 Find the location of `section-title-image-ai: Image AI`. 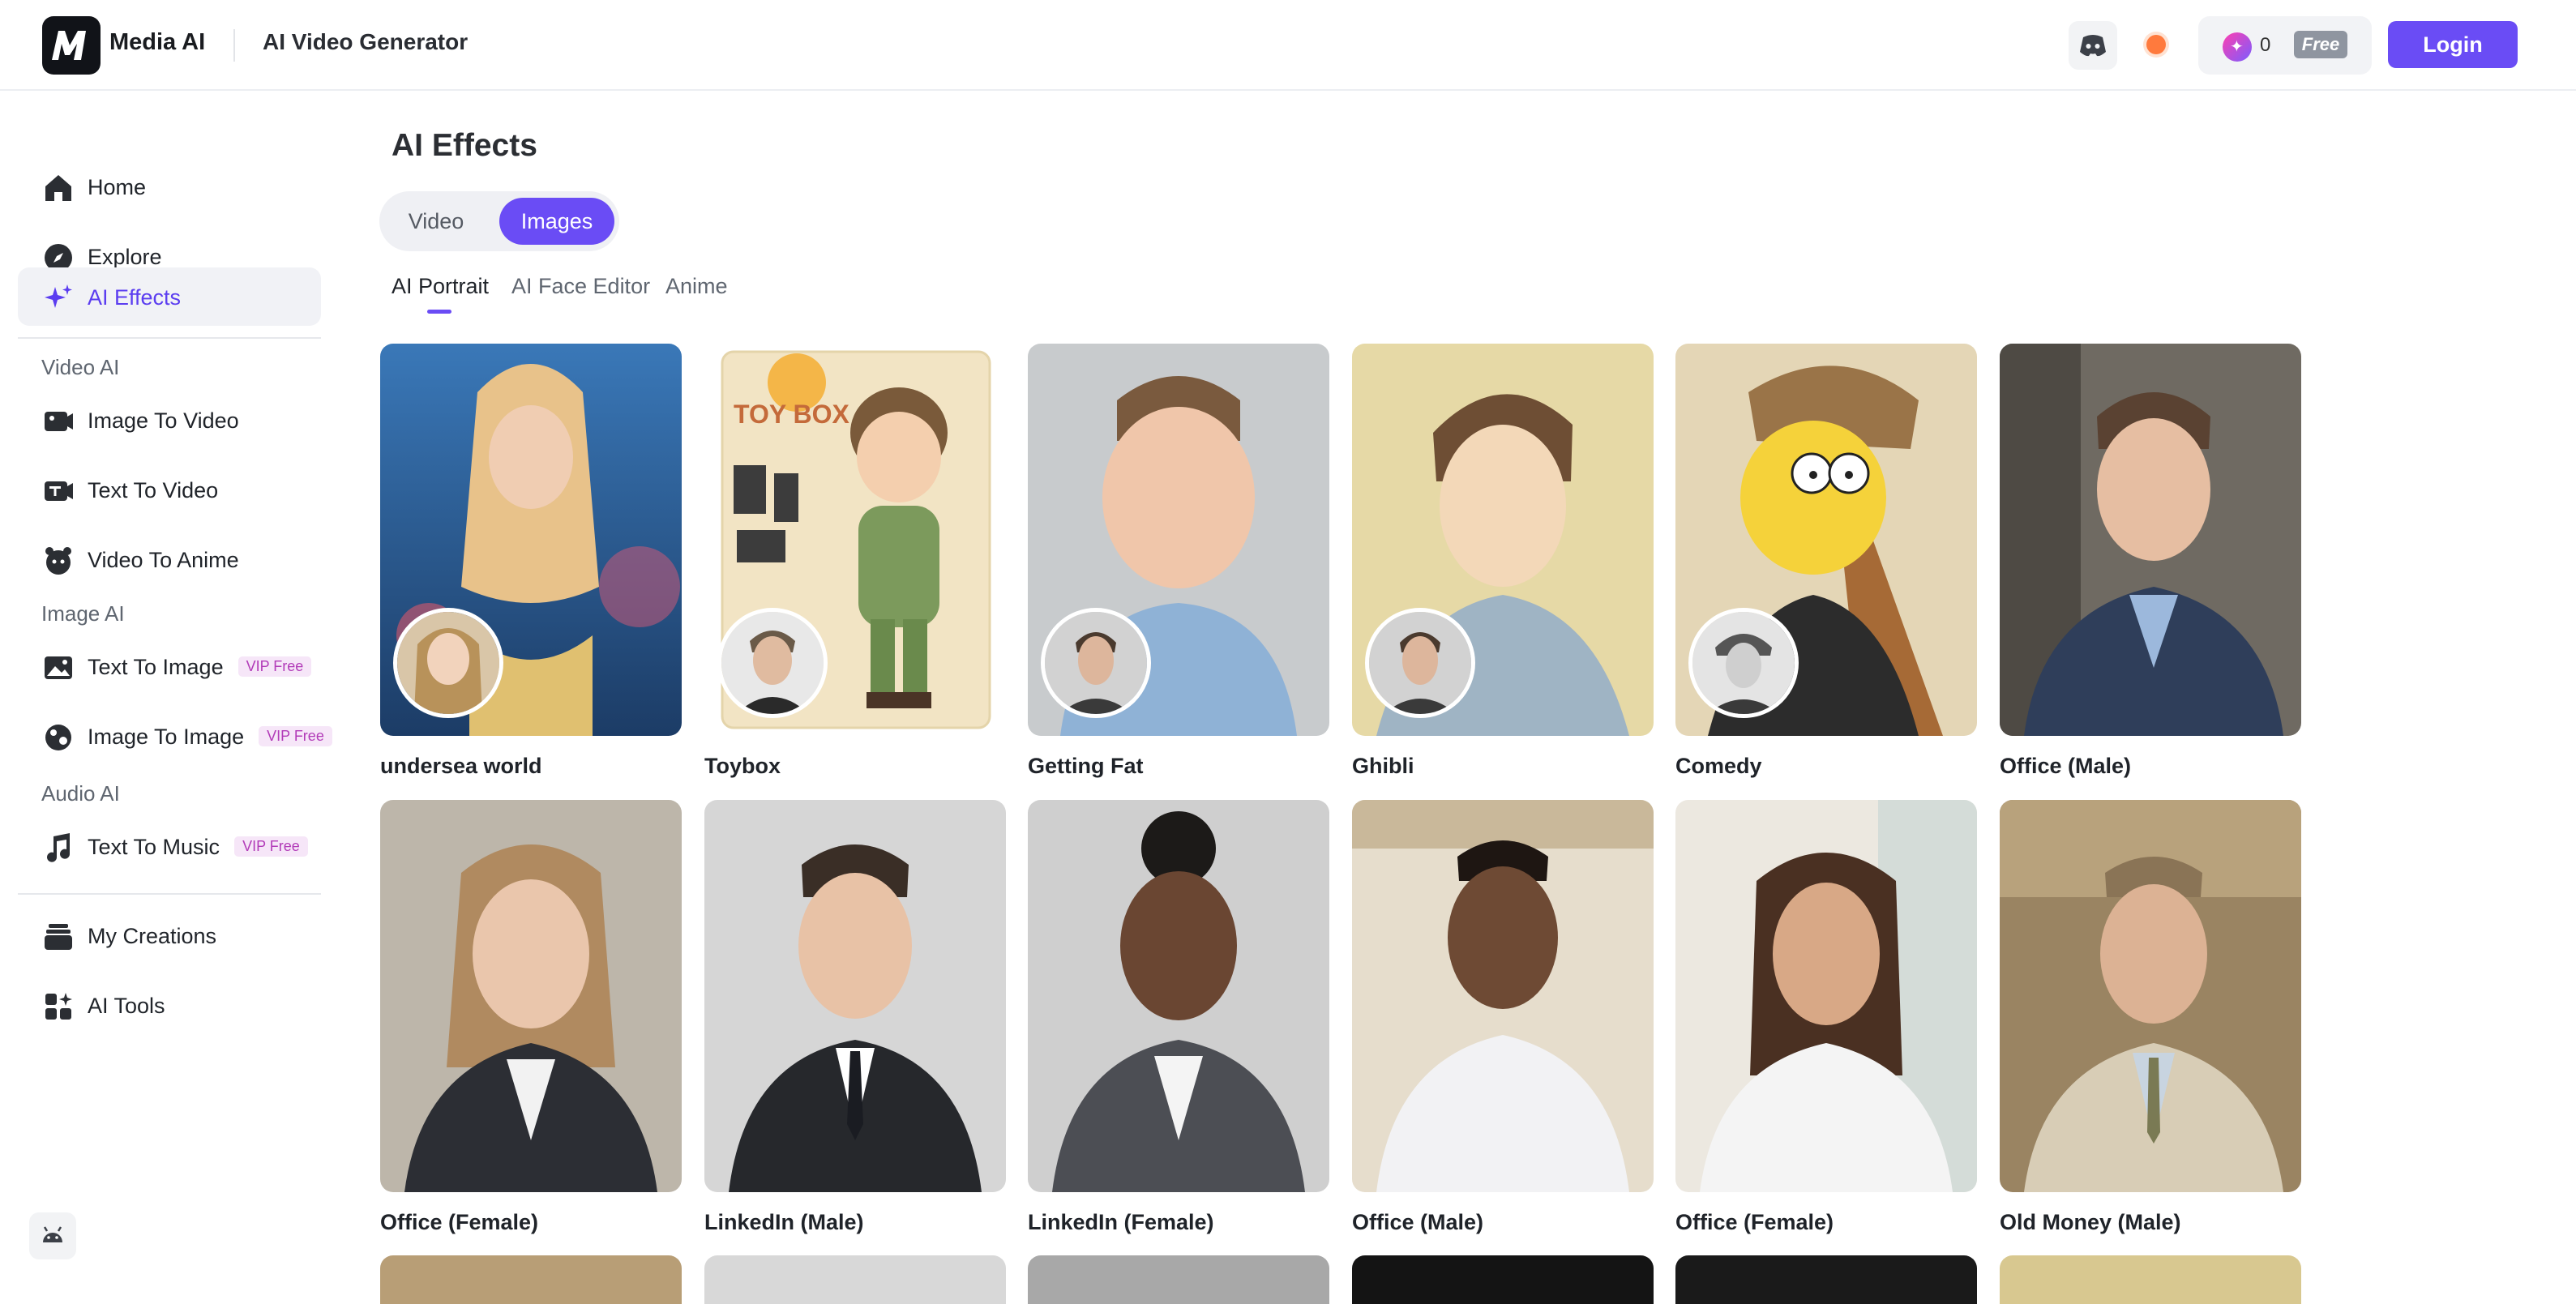

section-title-image-ai: Image AI is located at coordinates (83, 613).